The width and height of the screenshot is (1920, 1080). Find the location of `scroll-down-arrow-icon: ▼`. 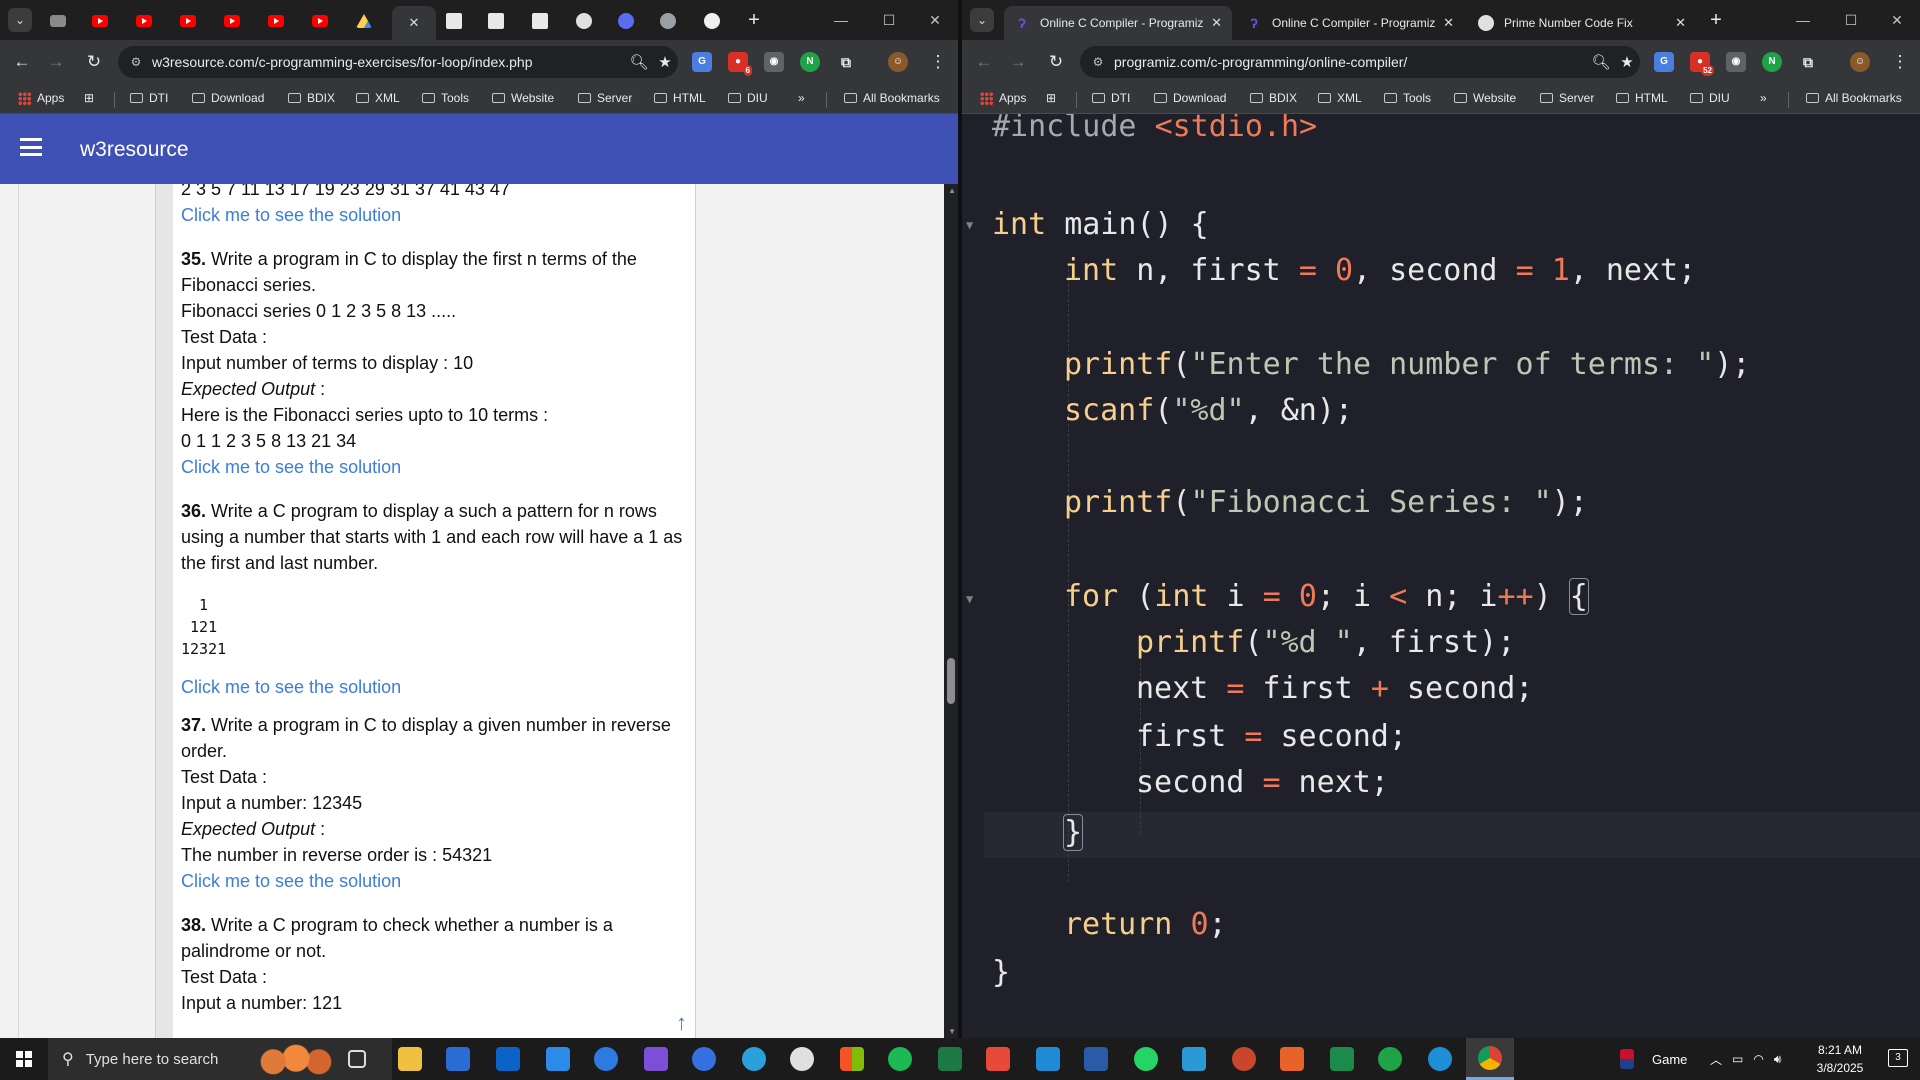

scroll-down-arrow-icon: ▼ is located at coordinates (952, 1031).